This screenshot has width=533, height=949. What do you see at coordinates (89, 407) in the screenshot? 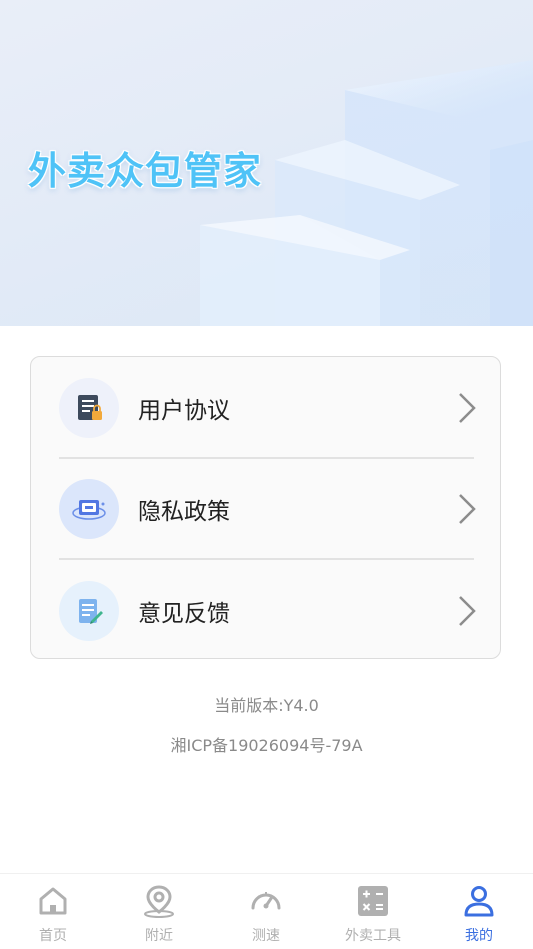
I see `document-lock-icon` at bounding box center [89, 407].